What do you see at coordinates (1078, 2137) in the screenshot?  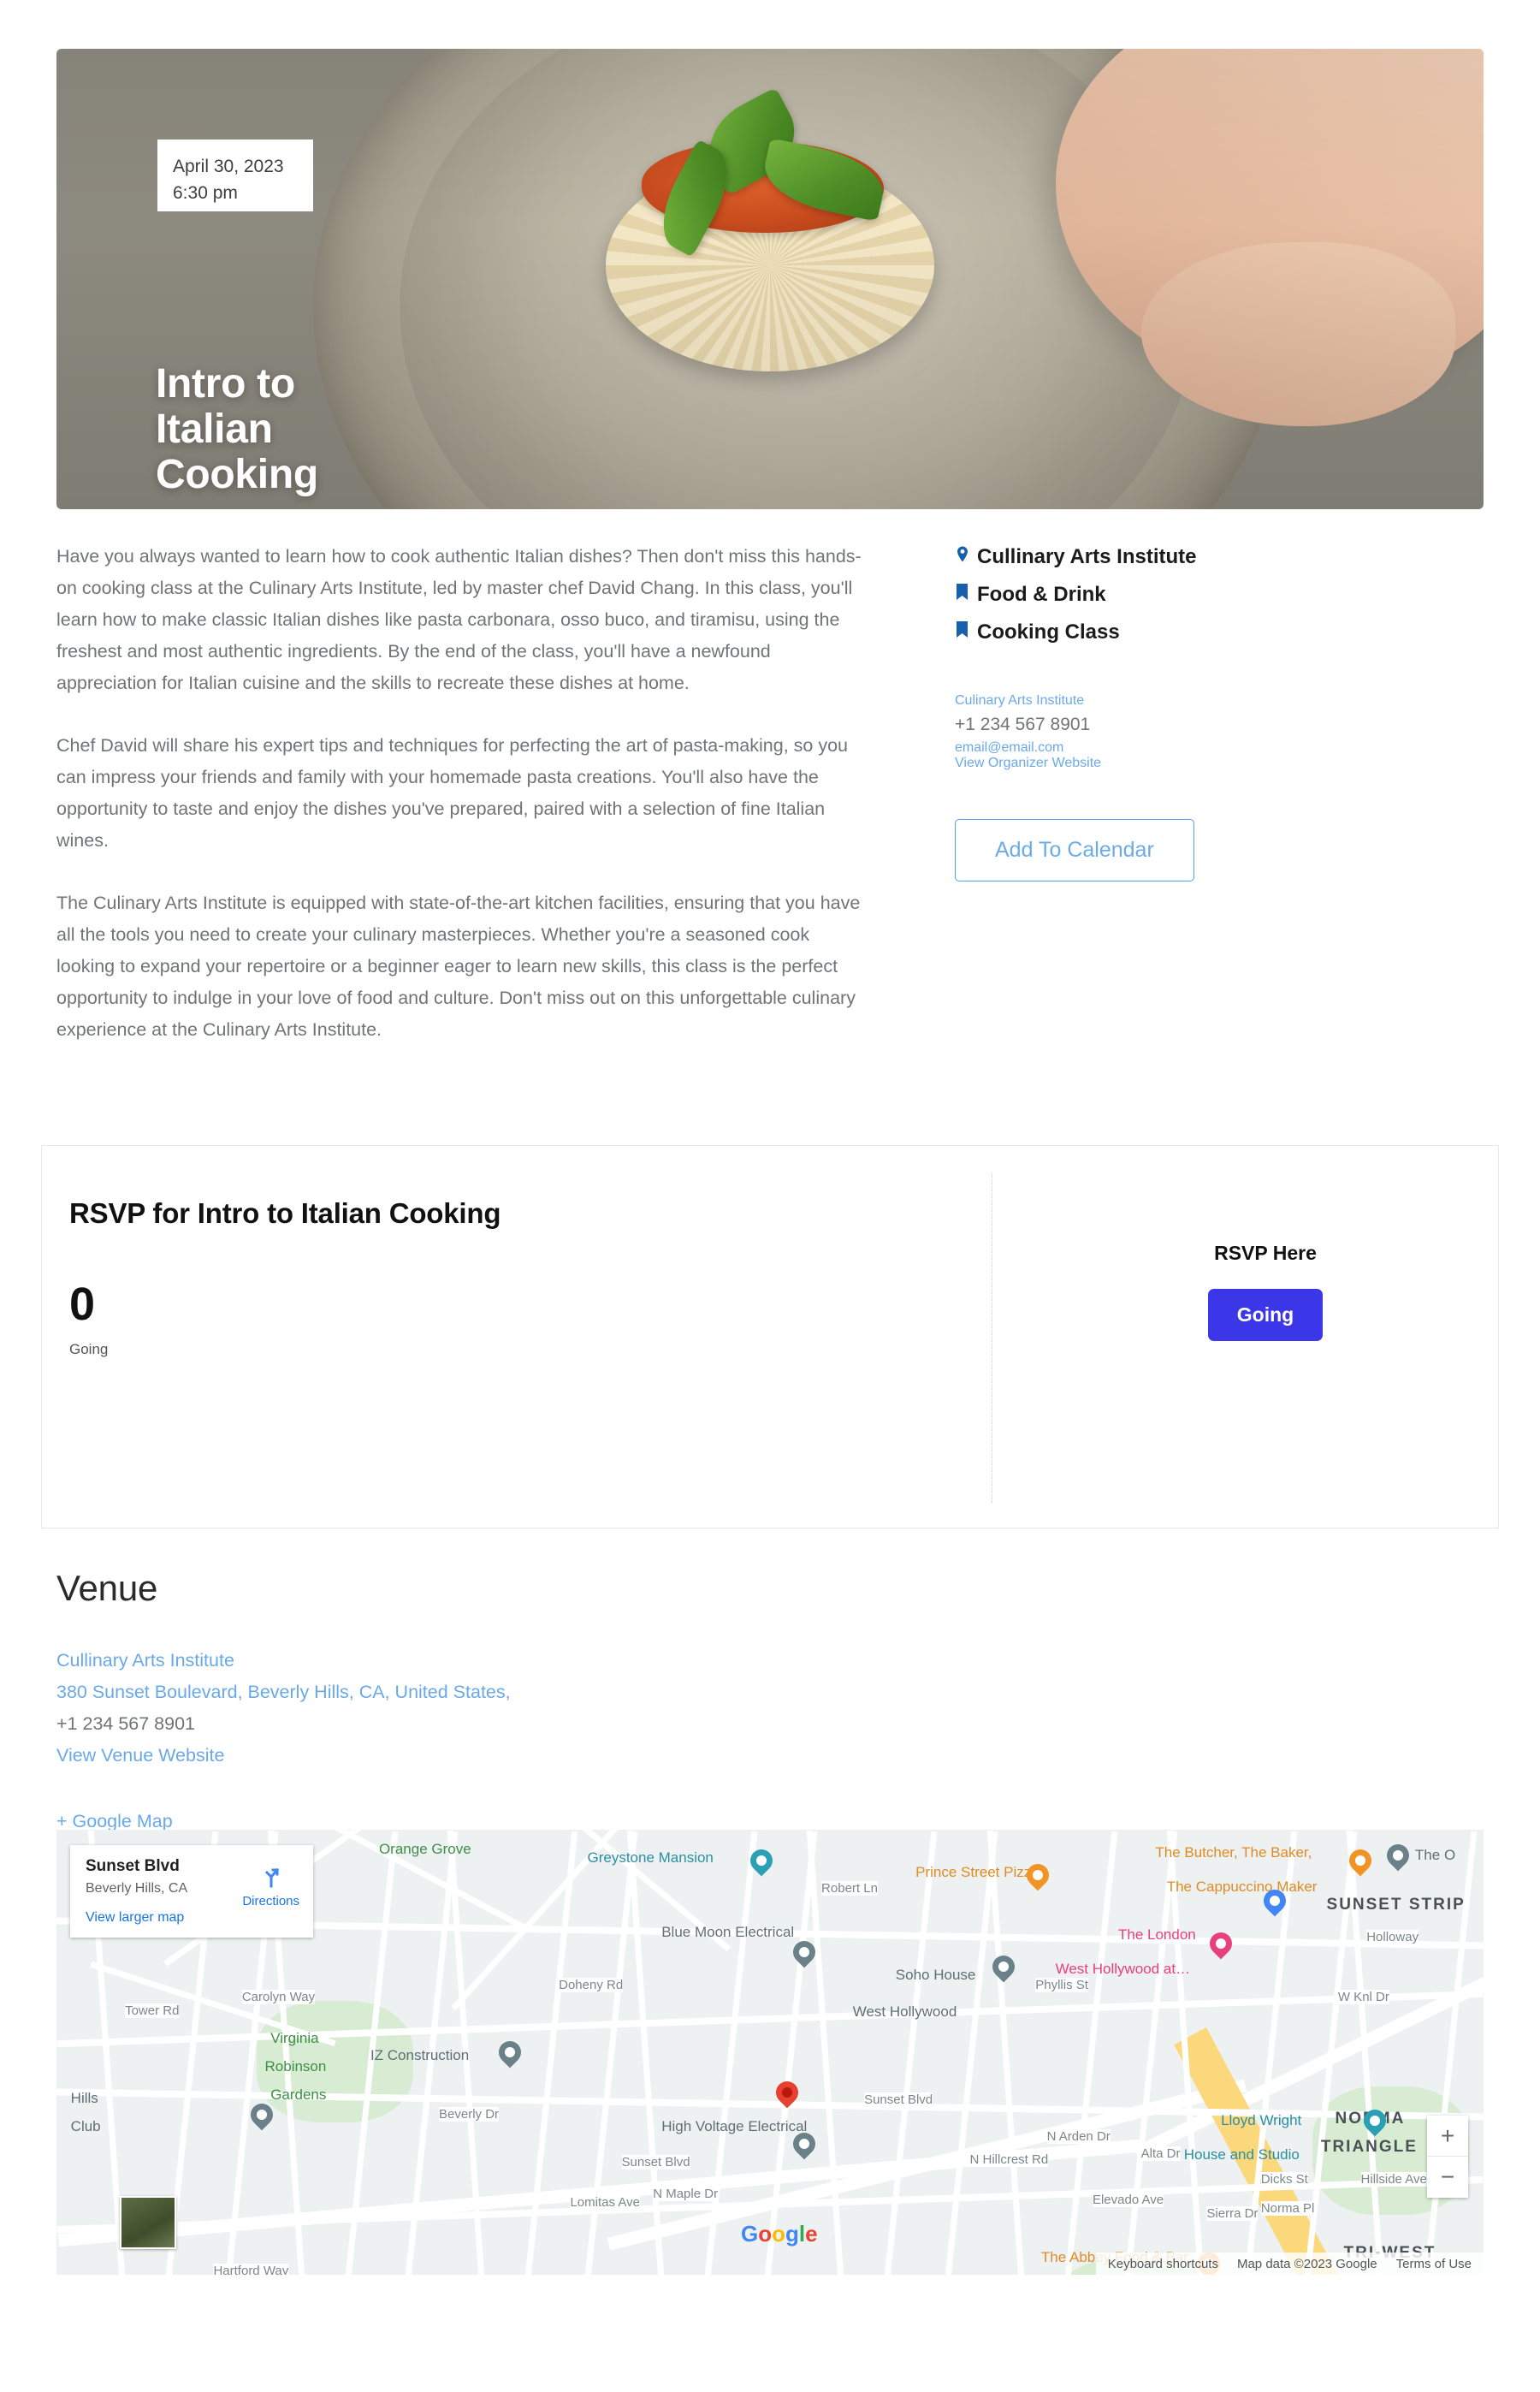 I see `map-label: N Arden Dr` at bounding box center [1078, 2137].